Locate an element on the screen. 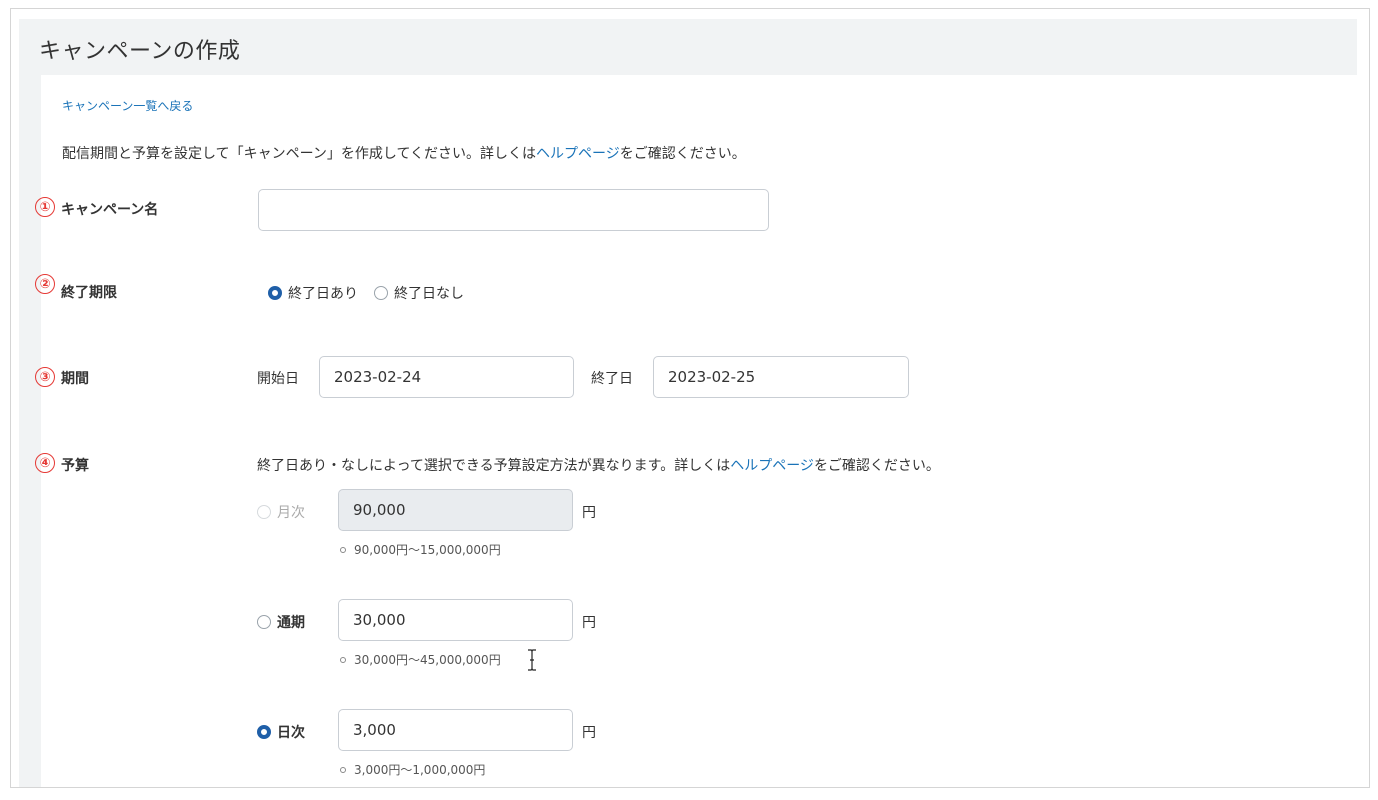  step-marker-3: ③ is located at coordinates (45, 377).